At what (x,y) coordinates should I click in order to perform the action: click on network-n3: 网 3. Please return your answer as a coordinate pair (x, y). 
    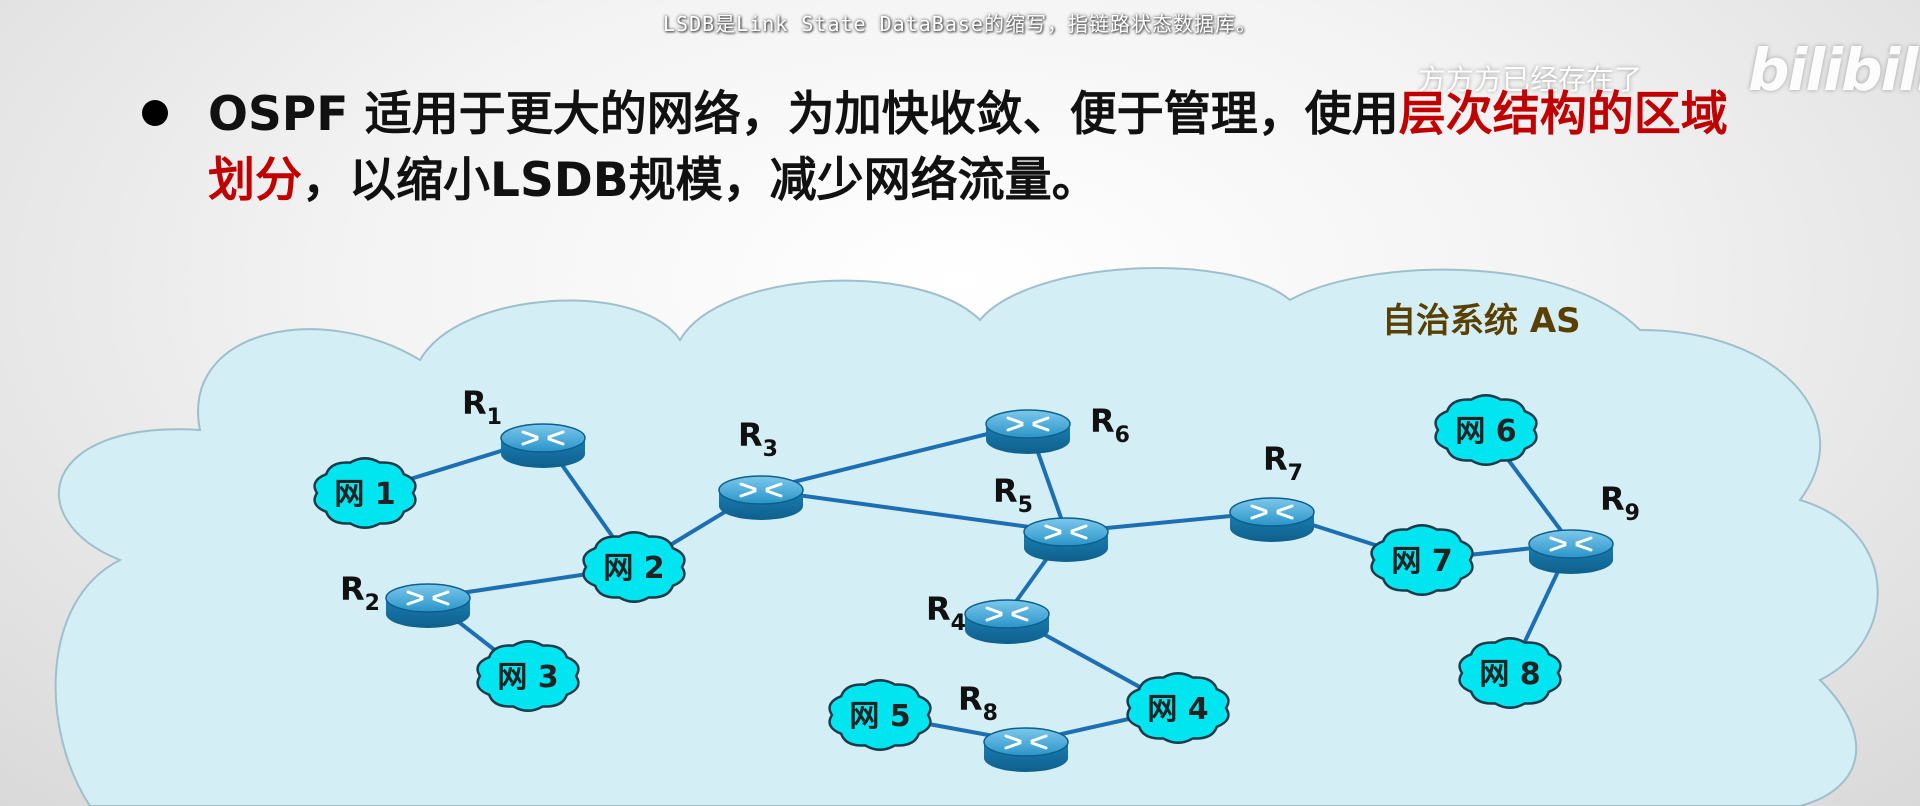
    Looking at the image, I should click on (528, 676).